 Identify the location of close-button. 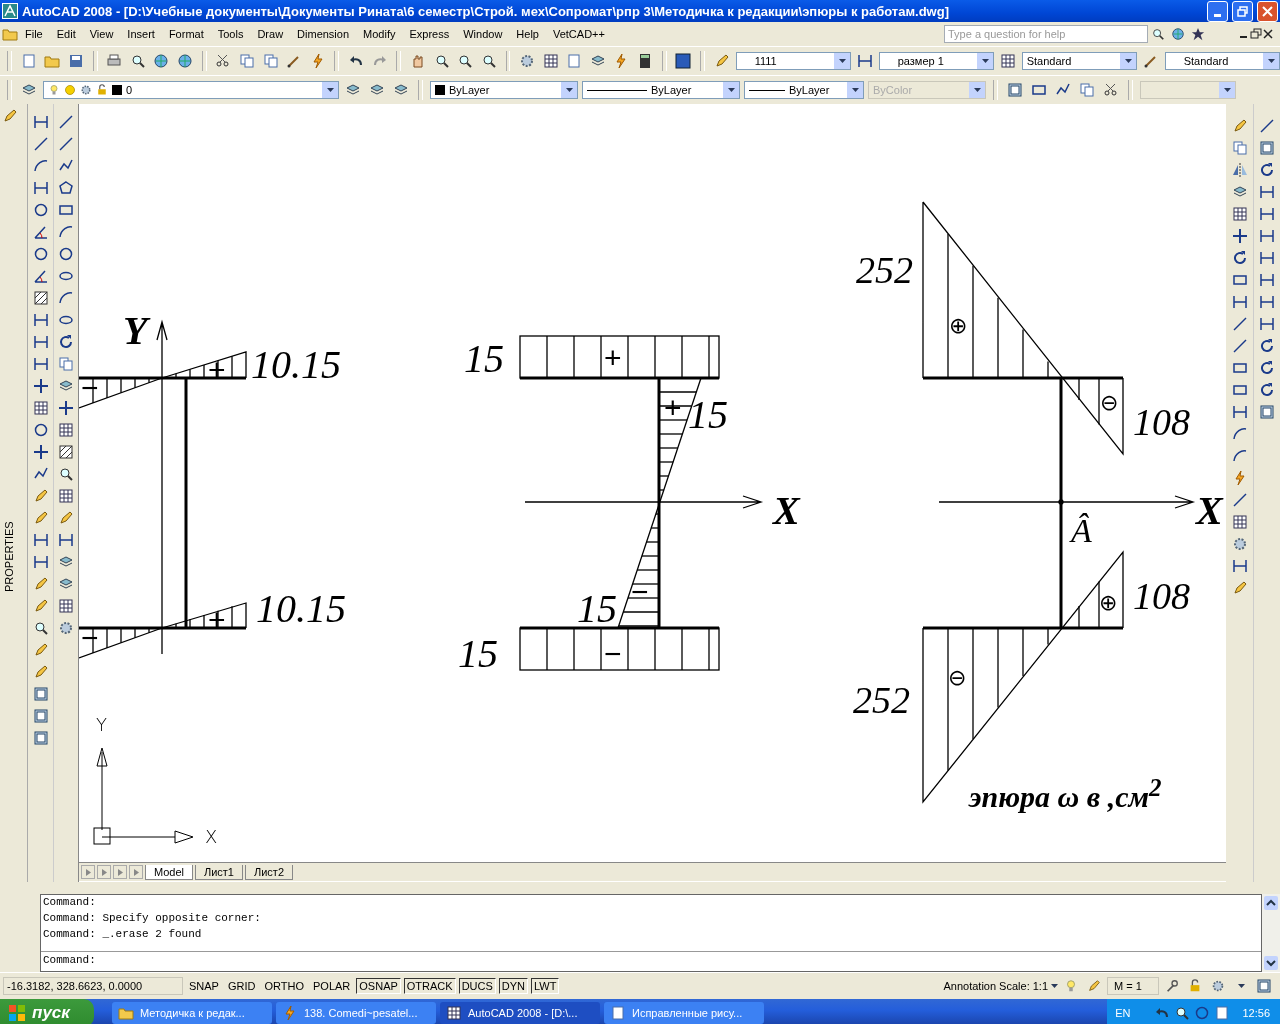
(1267, 11).